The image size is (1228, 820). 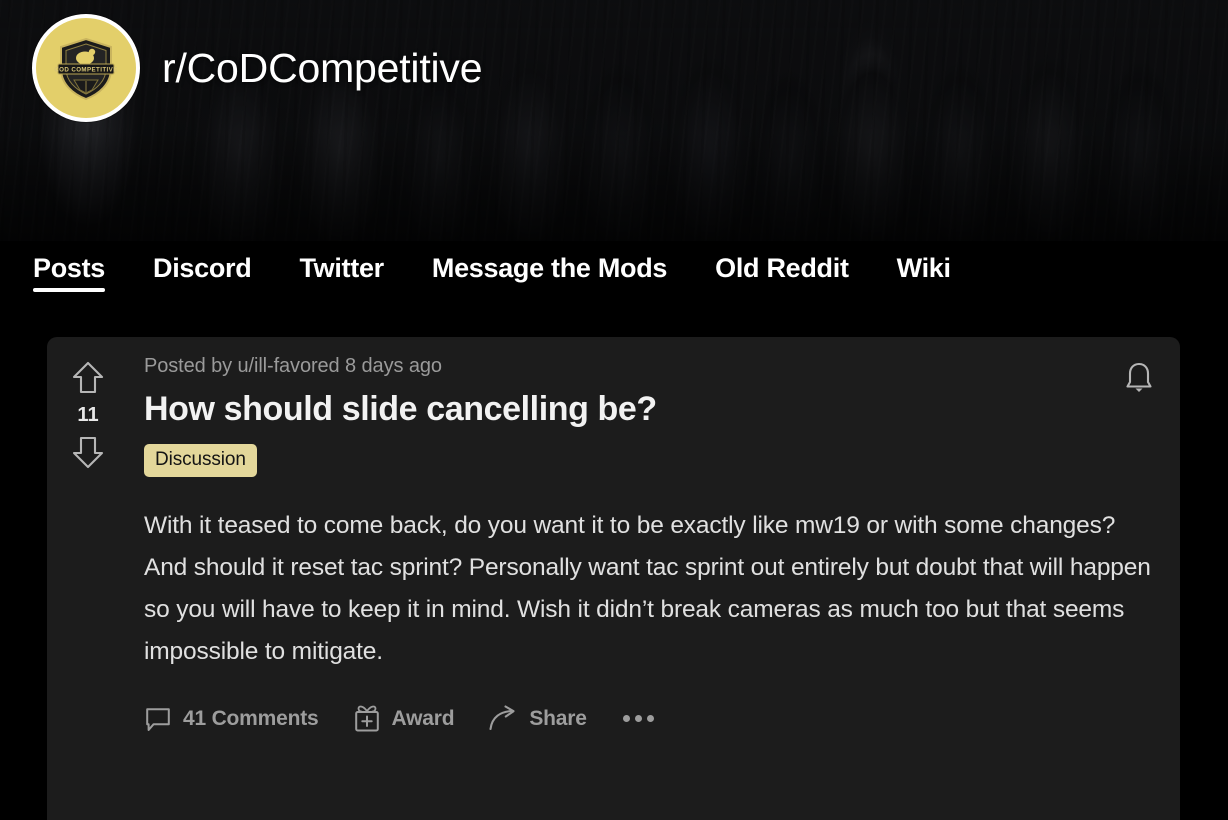 I want to click on share-button: Share, so click(x=537, y=719).